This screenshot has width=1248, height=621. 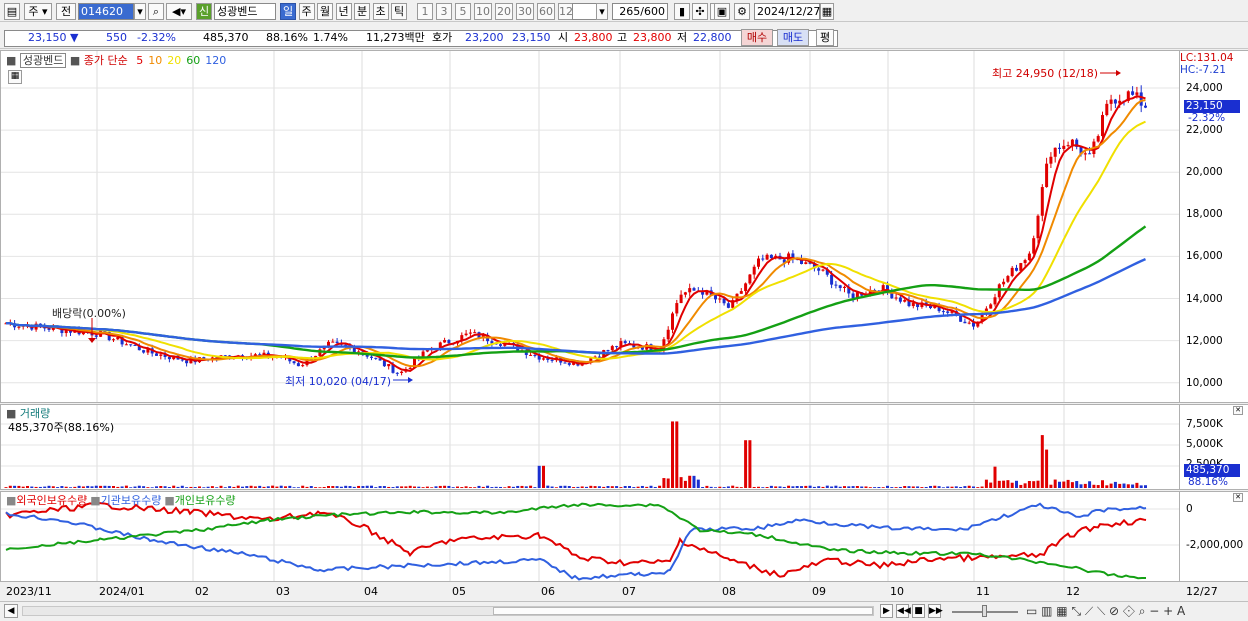 I want to click on stop-icon: ■, so click(x=918, y=611).